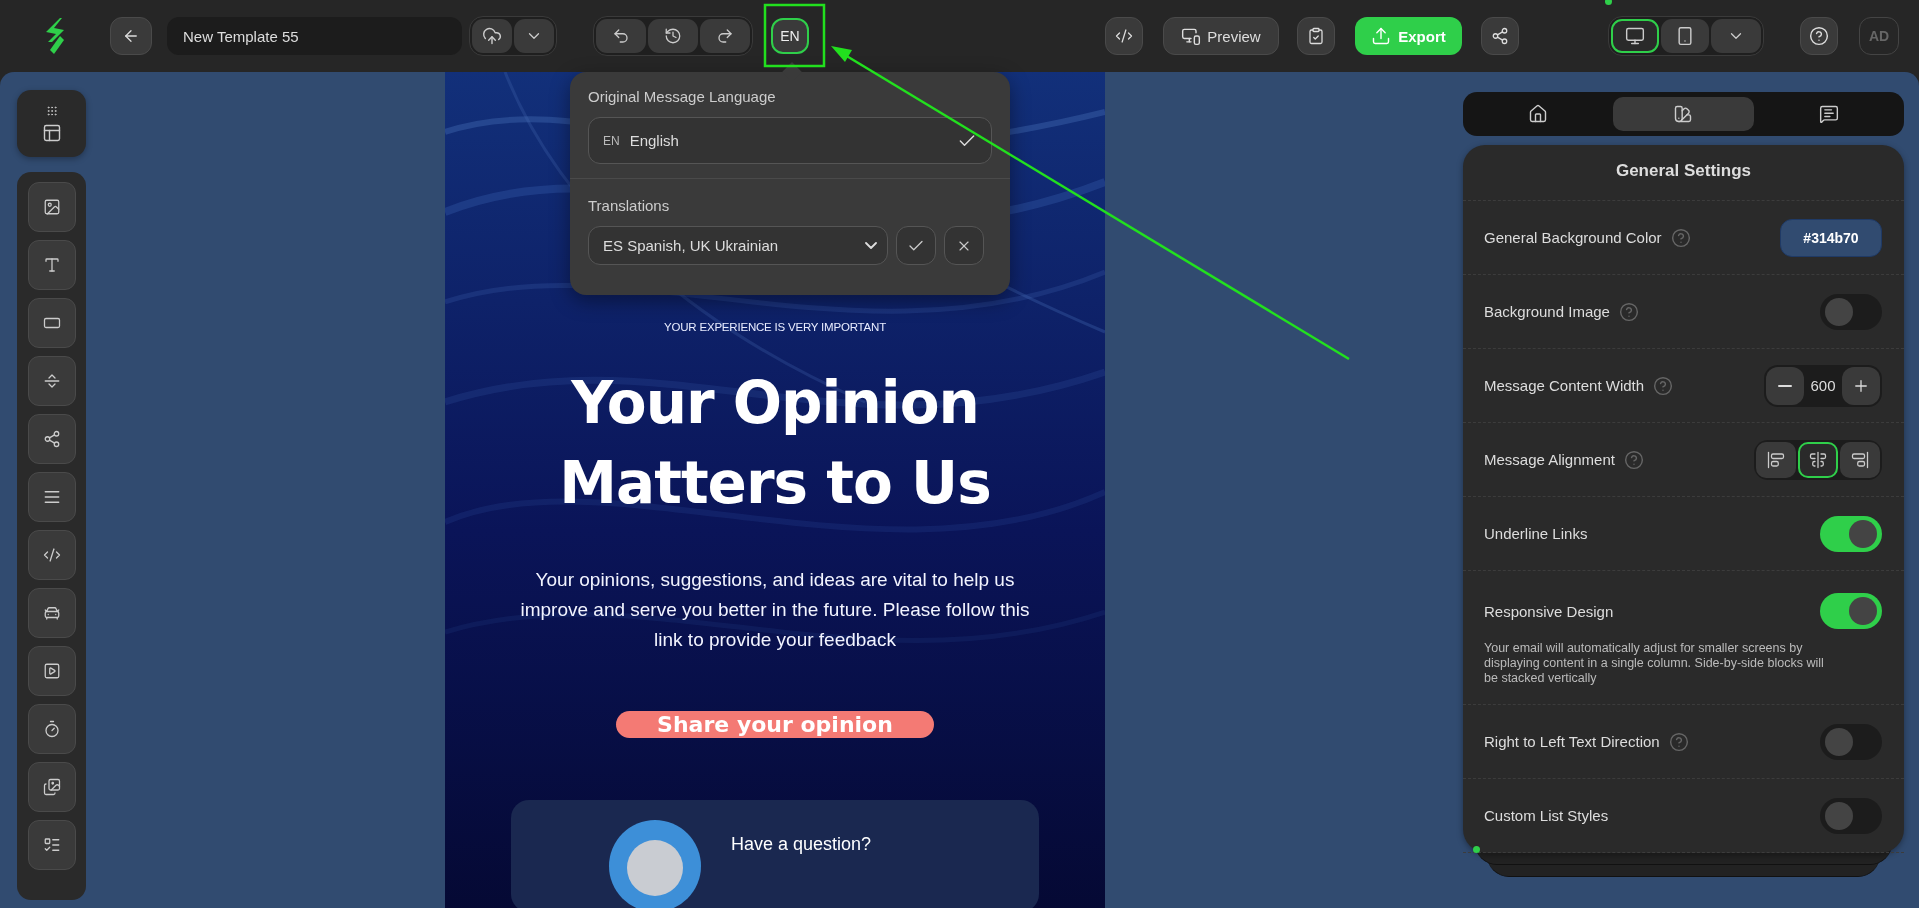 The width and height of the screenshot is (1919, 908). What do you see at coordinates (1785, 385) in the screenshot?
I see `minus-icon` at bounding box center [1785, 385].